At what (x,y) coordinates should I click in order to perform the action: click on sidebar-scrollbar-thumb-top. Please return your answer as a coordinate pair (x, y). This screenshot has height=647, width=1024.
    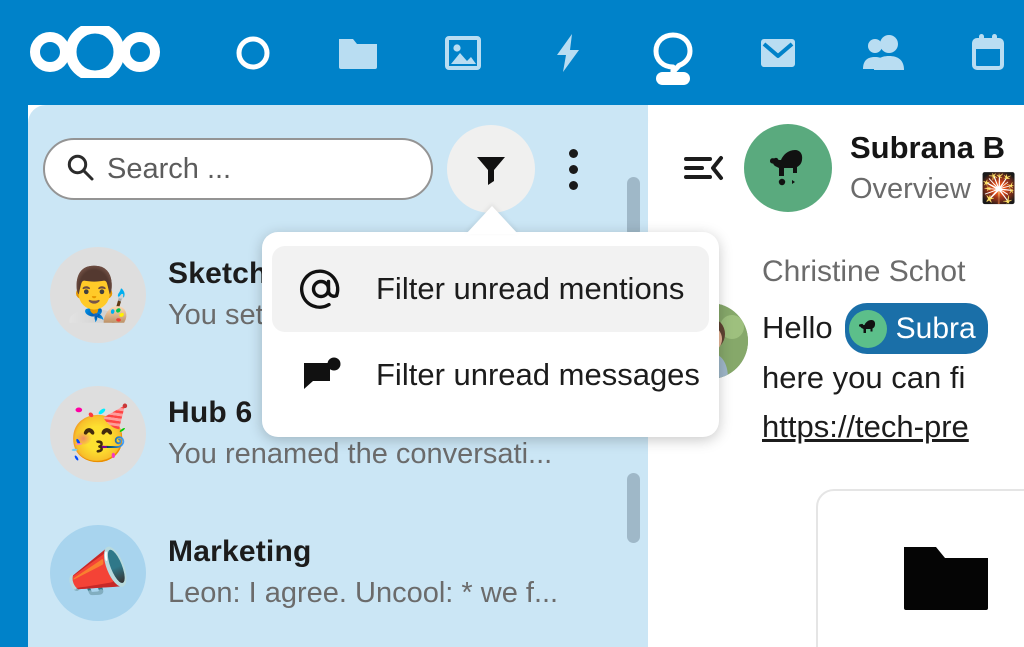
    Looking at the image, I should click on (633, 207).